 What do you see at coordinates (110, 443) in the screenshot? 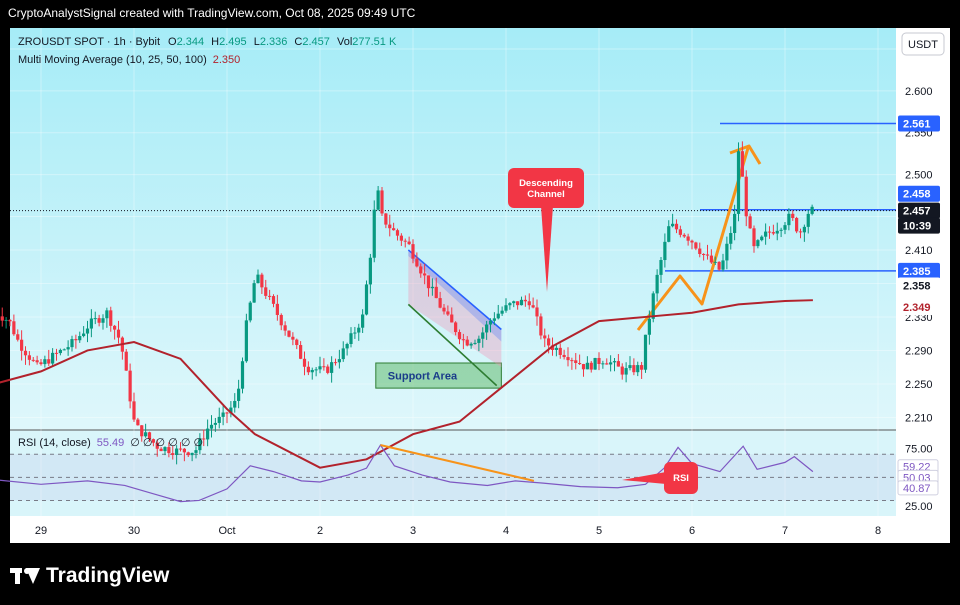
I see `rsi-header: RSI (14, close) 55.49 ∅ ∅ ∅ ∅ ∅ ∅` at bounding box center [110, 443].